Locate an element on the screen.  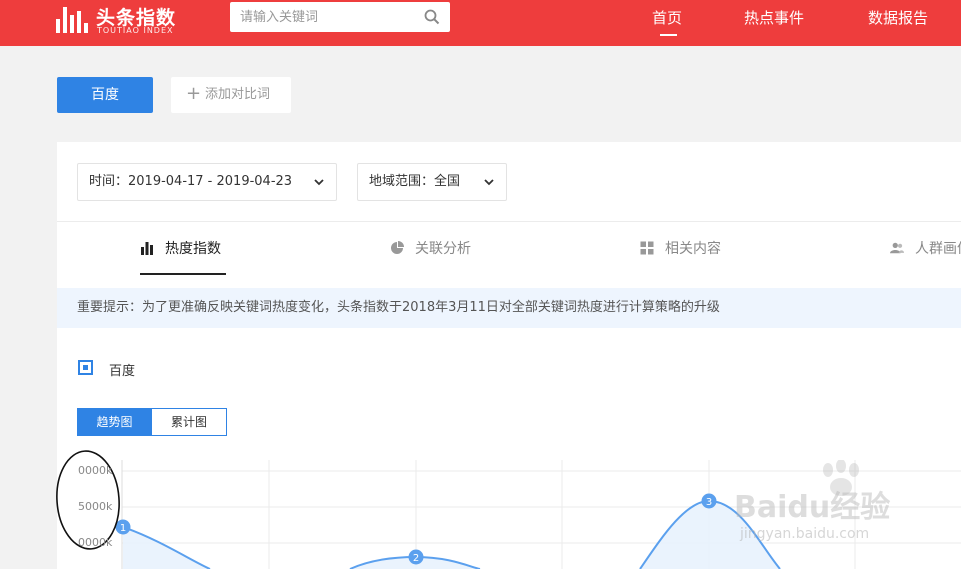
keyword-button-baidu: 百度 is located at coordinates (105, 95).